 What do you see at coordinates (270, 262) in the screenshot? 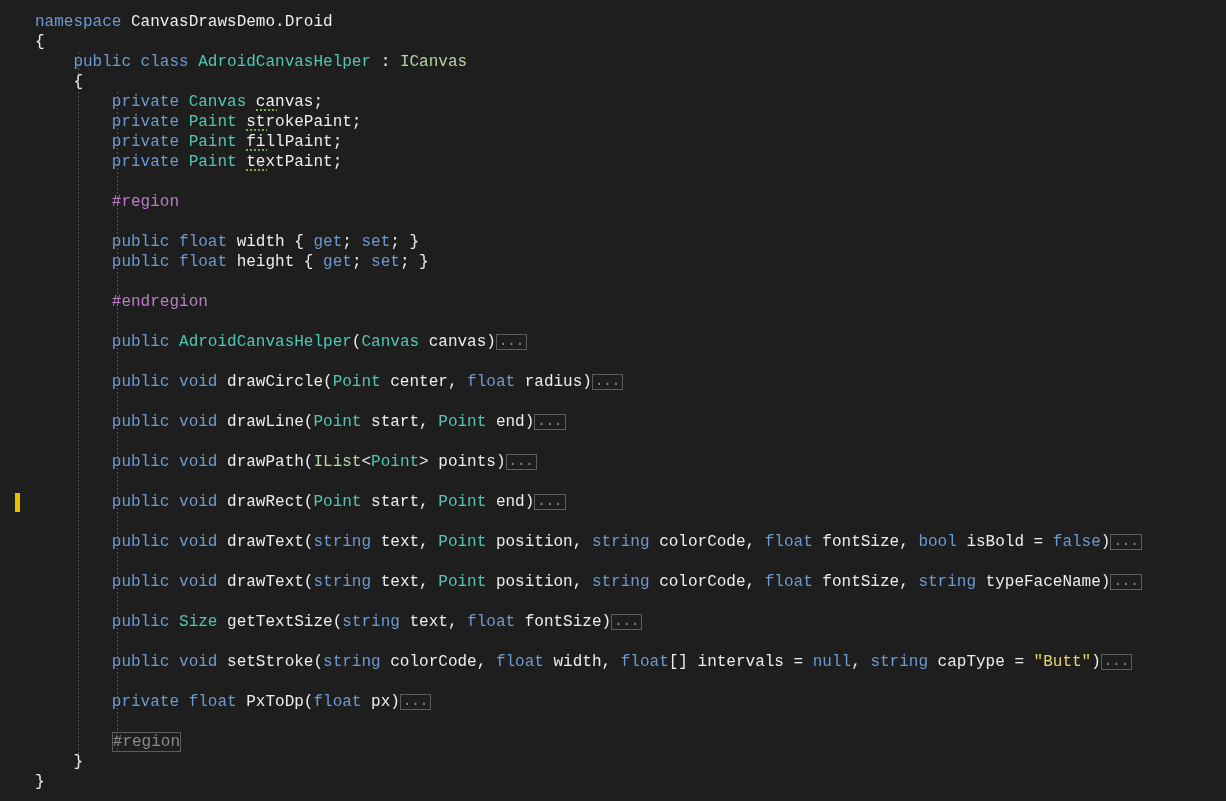
I see `code-line: public float height { get; set; }` at bounding box center [270, 262].